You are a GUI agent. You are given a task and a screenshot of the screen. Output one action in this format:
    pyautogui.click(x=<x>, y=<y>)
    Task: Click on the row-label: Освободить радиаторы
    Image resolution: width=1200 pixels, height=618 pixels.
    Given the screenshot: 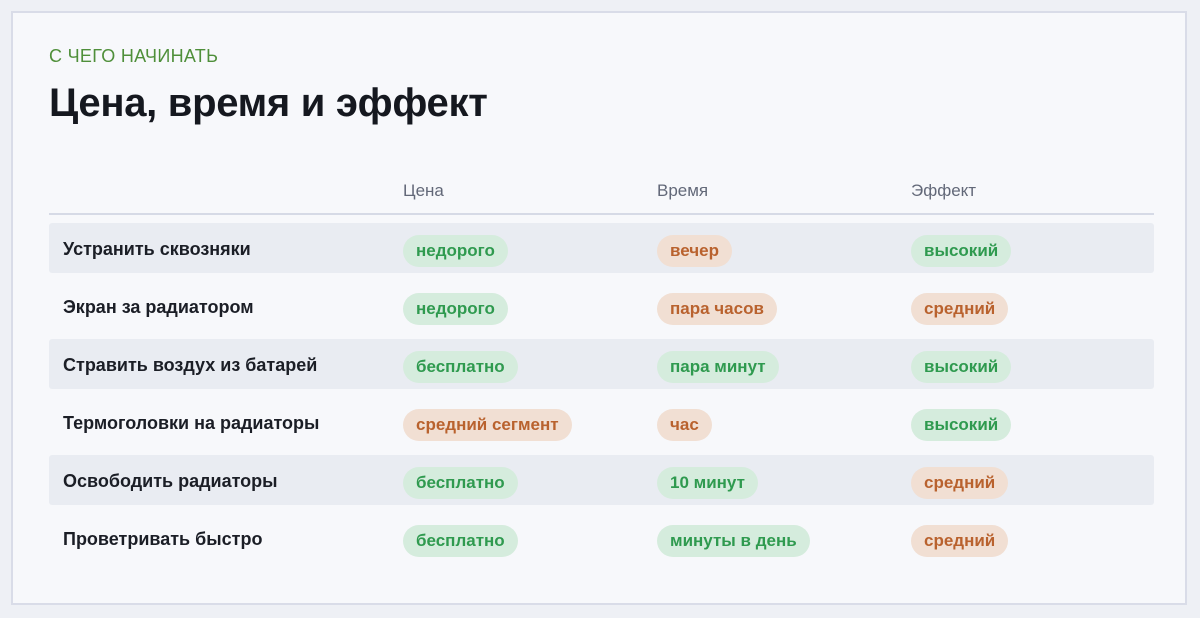 What is the action you would take?
    pyautogui.click(x=170, y=481)
    